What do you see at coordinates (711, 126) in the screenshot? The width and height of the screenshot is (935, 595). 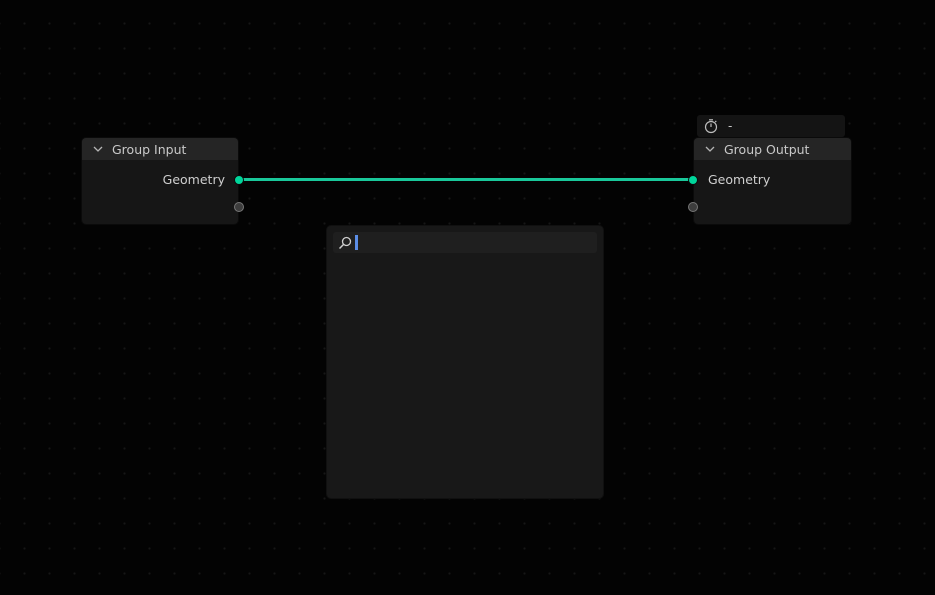 I see `stopwatch-icon` at bounding box center [711, 126].